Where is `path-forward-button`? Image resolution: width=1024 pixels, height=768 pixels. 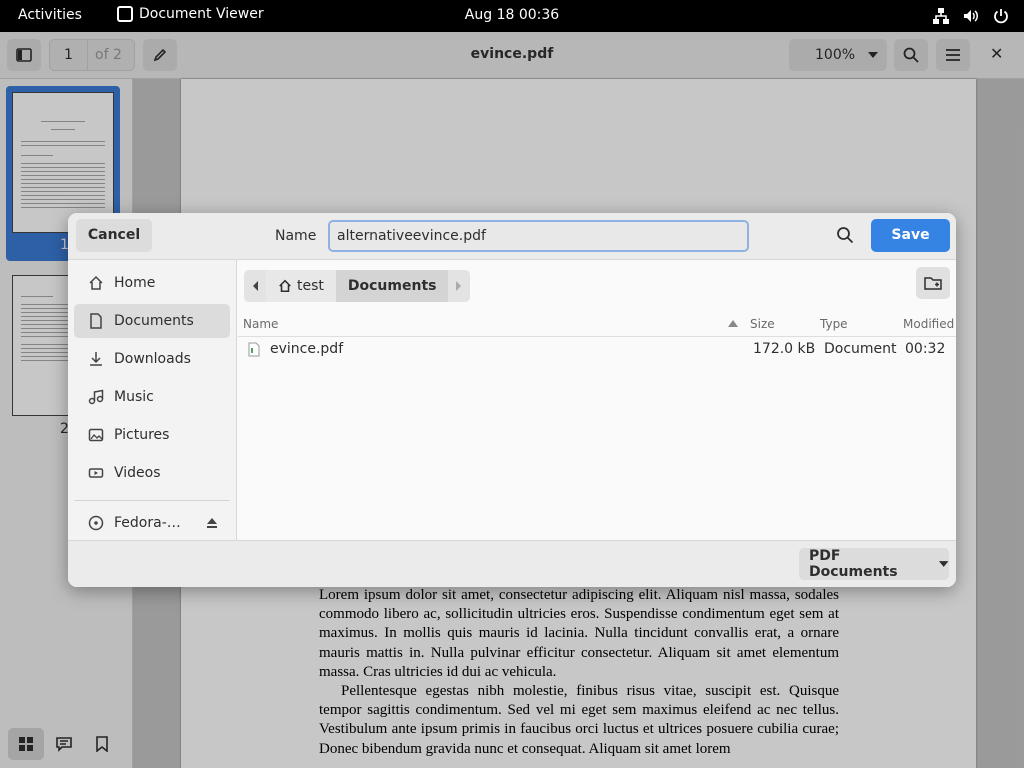 path-forward-button is located at coordinates (459, 286).